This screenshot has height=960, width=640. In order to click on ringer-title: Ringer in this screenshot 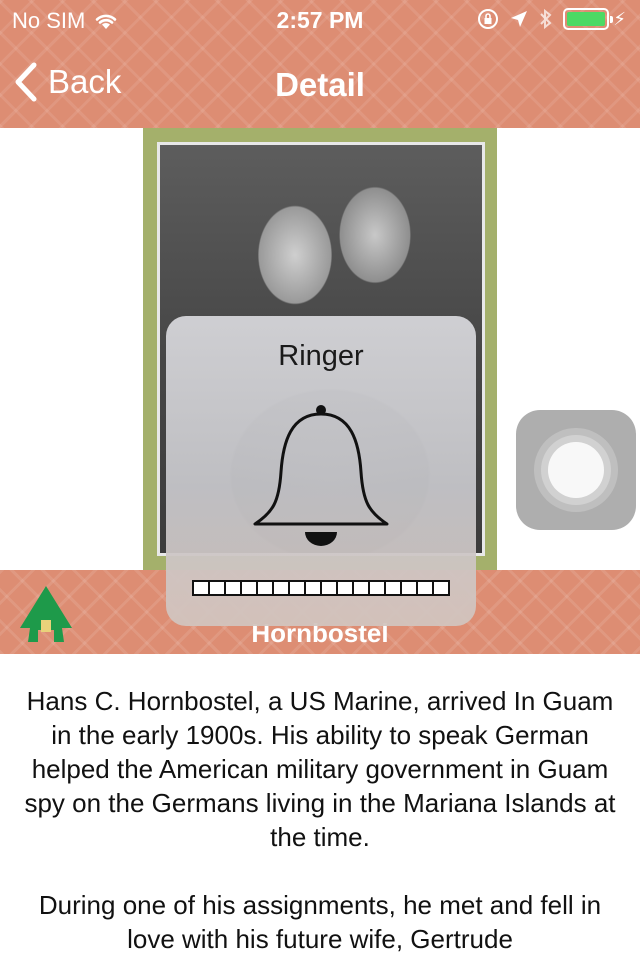, I will do `click(321, 356)`.